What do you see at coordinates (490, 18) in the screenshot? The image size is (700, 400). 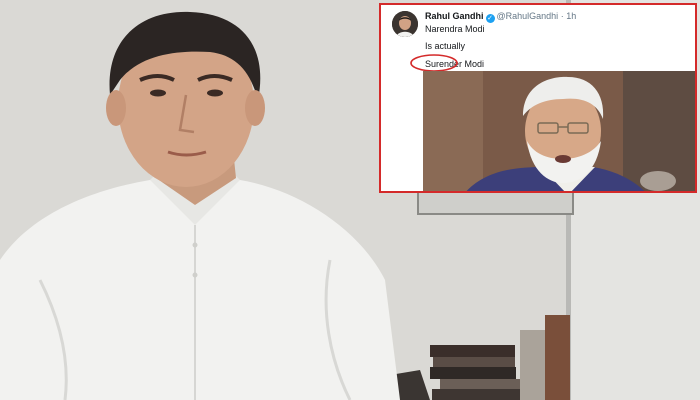 I see `verified-badge-icon: ✓` at bounding box center [490, 18].